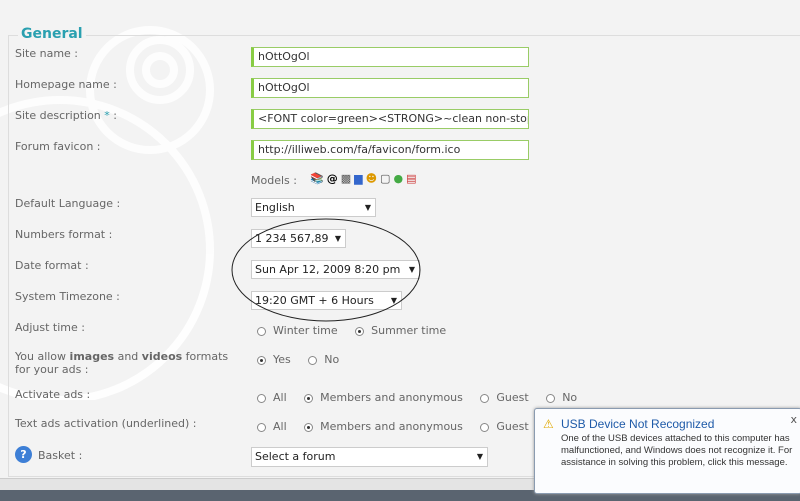 The height and width of the screenshot is (501, 800). Describe the element at coordinates (107, 115) in the screenshot. I see `required-marker: *` at that location.